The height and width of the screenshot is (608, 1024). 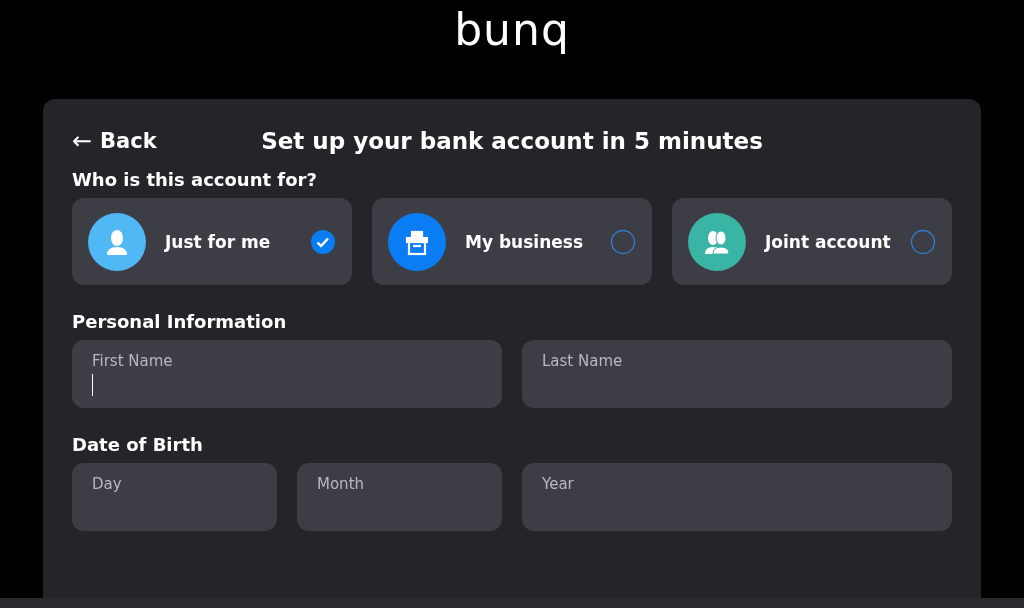 I want to click on input-field: First Name, so click(x=287, y=374).